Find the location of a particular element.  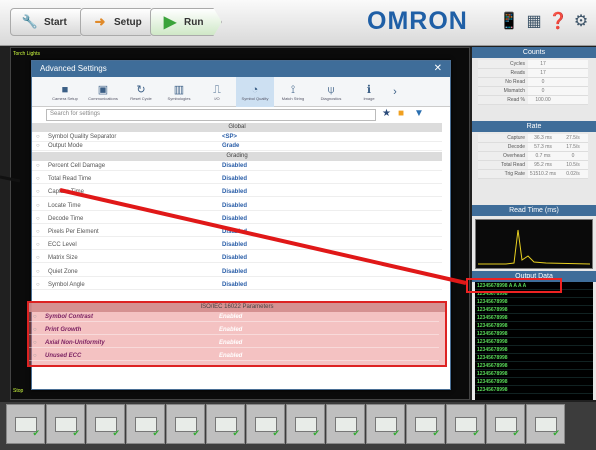

setup-step-button: ➜ Setup is located at coordinates (120, 22).